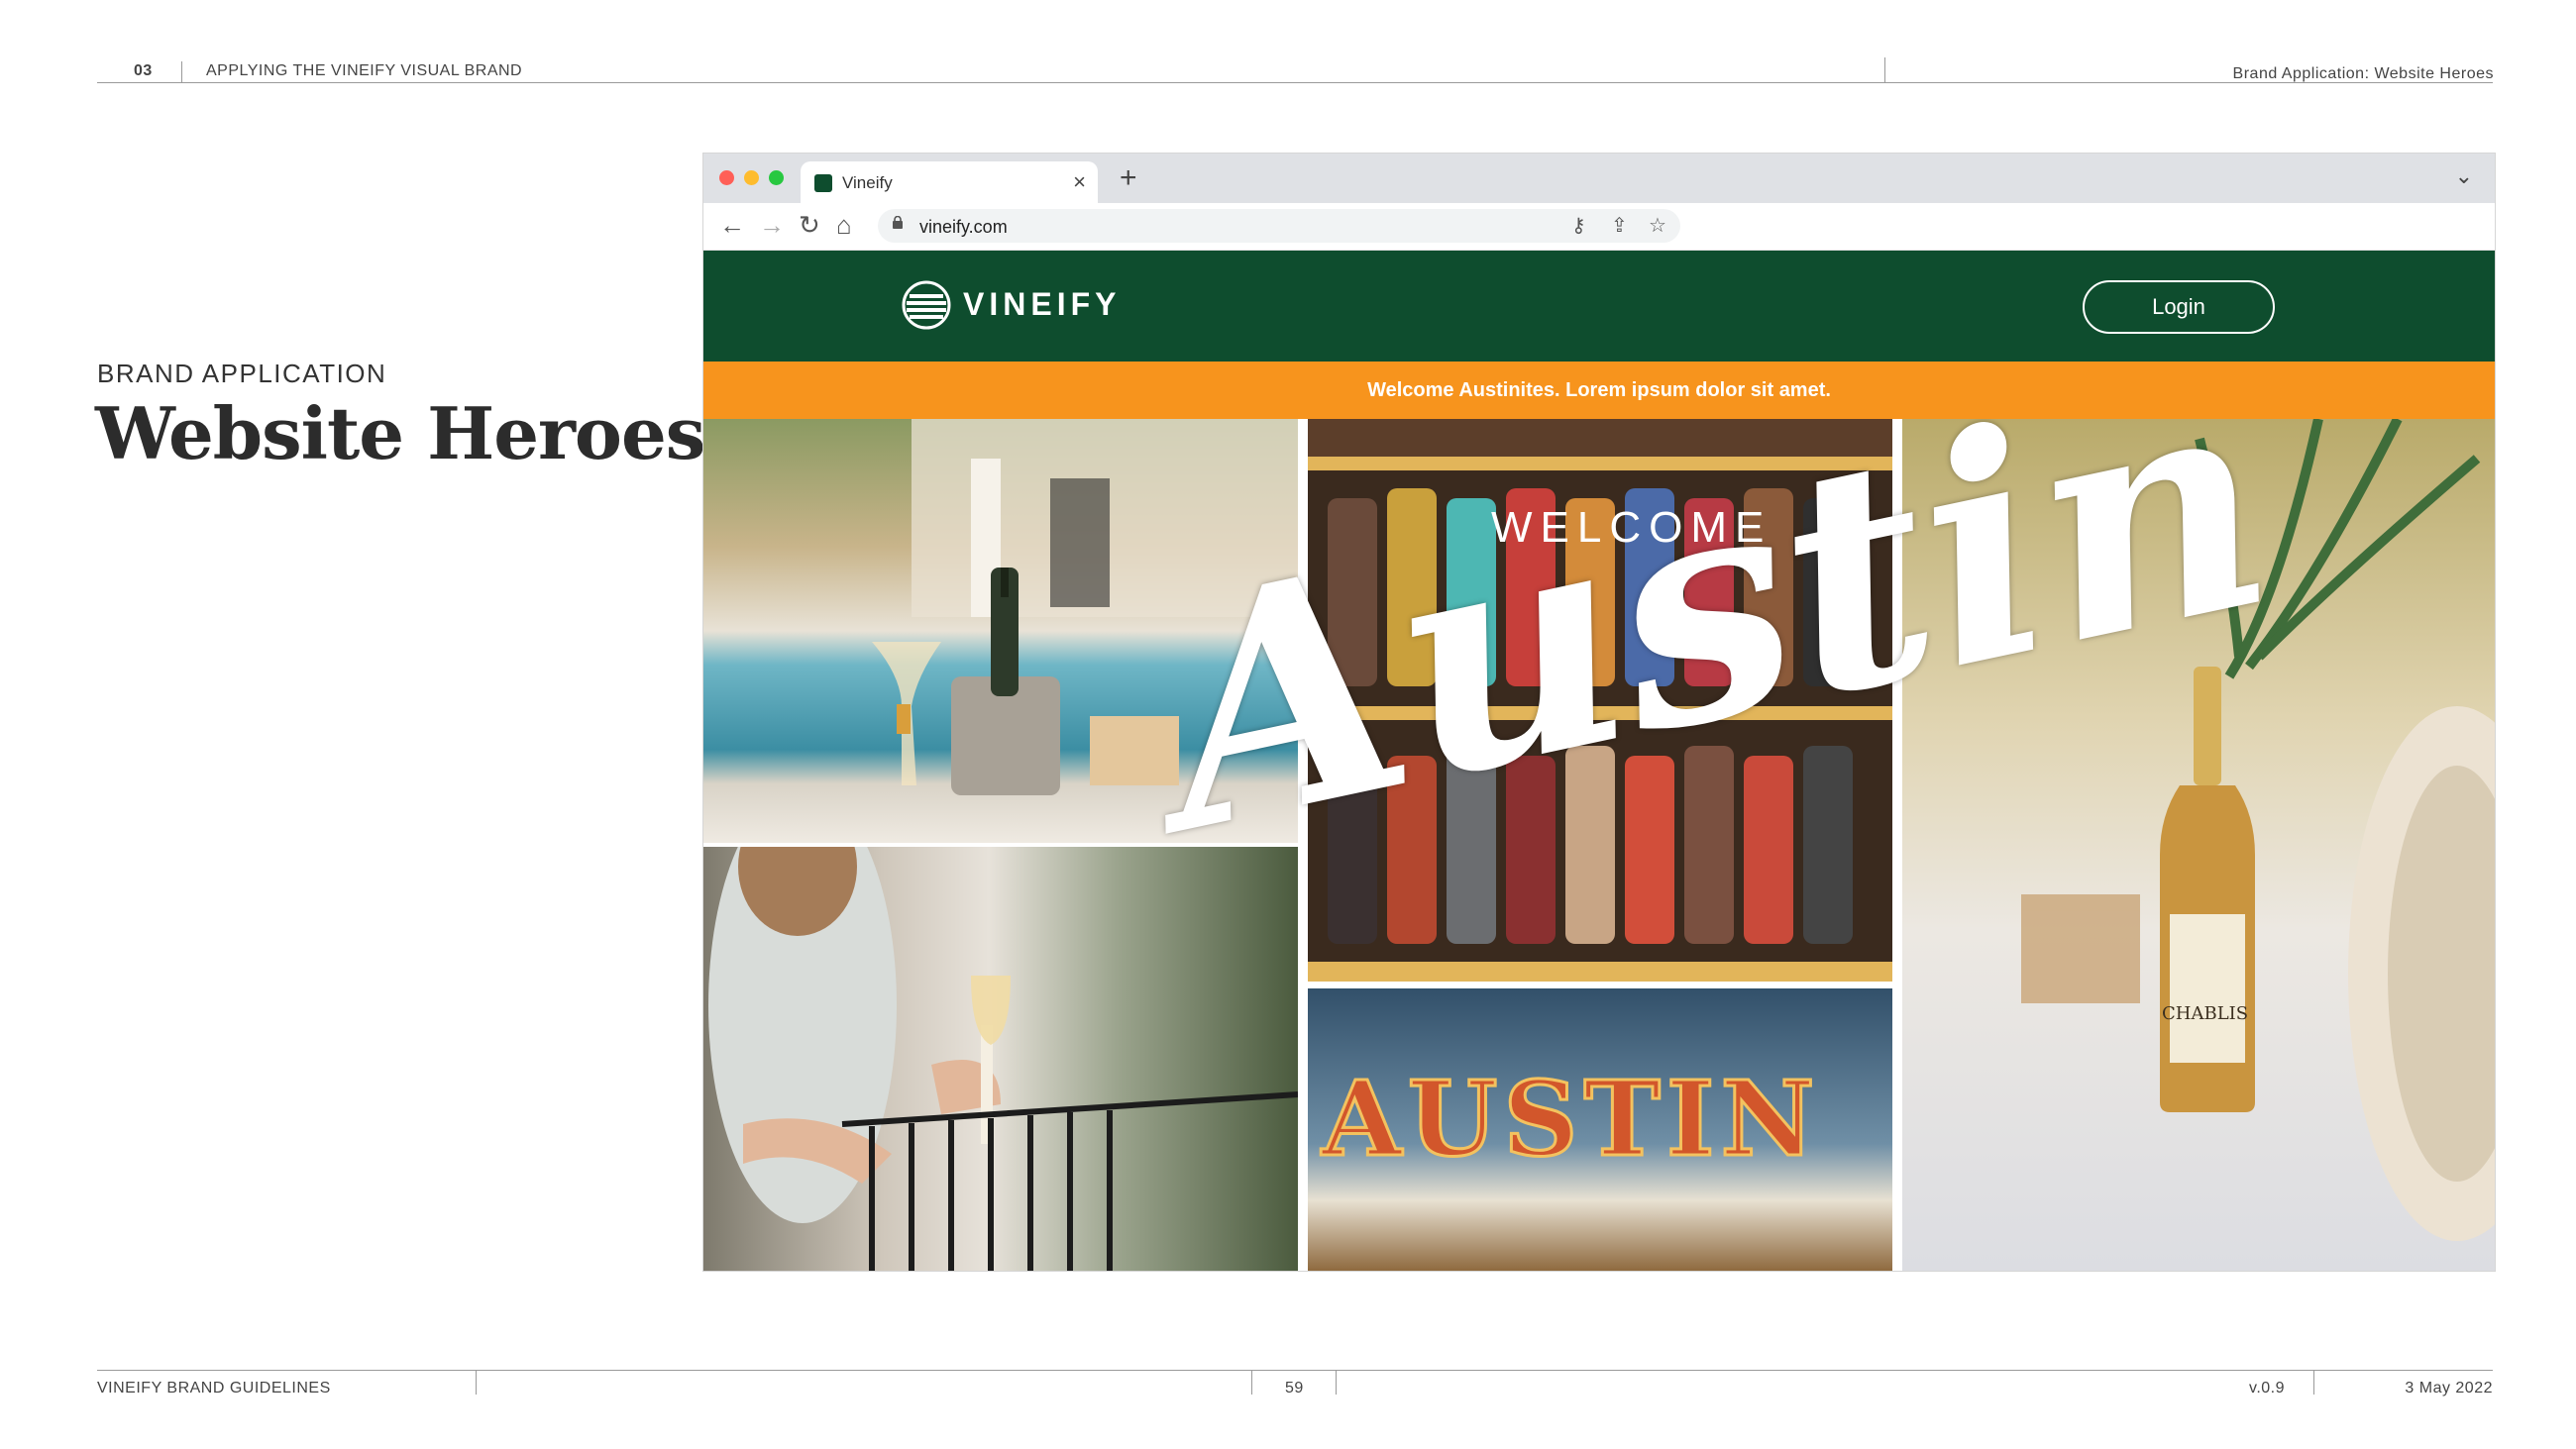  What do you see at coordinates (1079, 182) in the screenshot?
I see `close-icon: ×` at bounding box center [1079, 182].